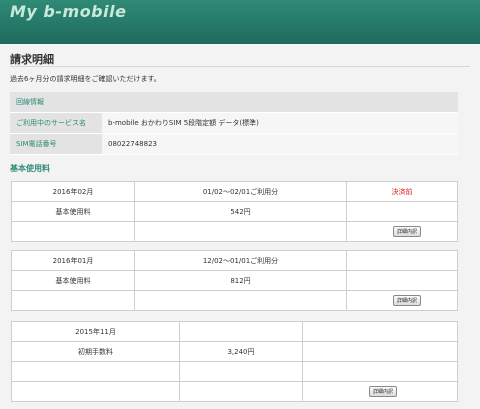  What do you see at coordinates (240, 191) in the screenshot?
I see `bill-period: 01/02～02/01ご利用分` at bounding box center [240, 191].